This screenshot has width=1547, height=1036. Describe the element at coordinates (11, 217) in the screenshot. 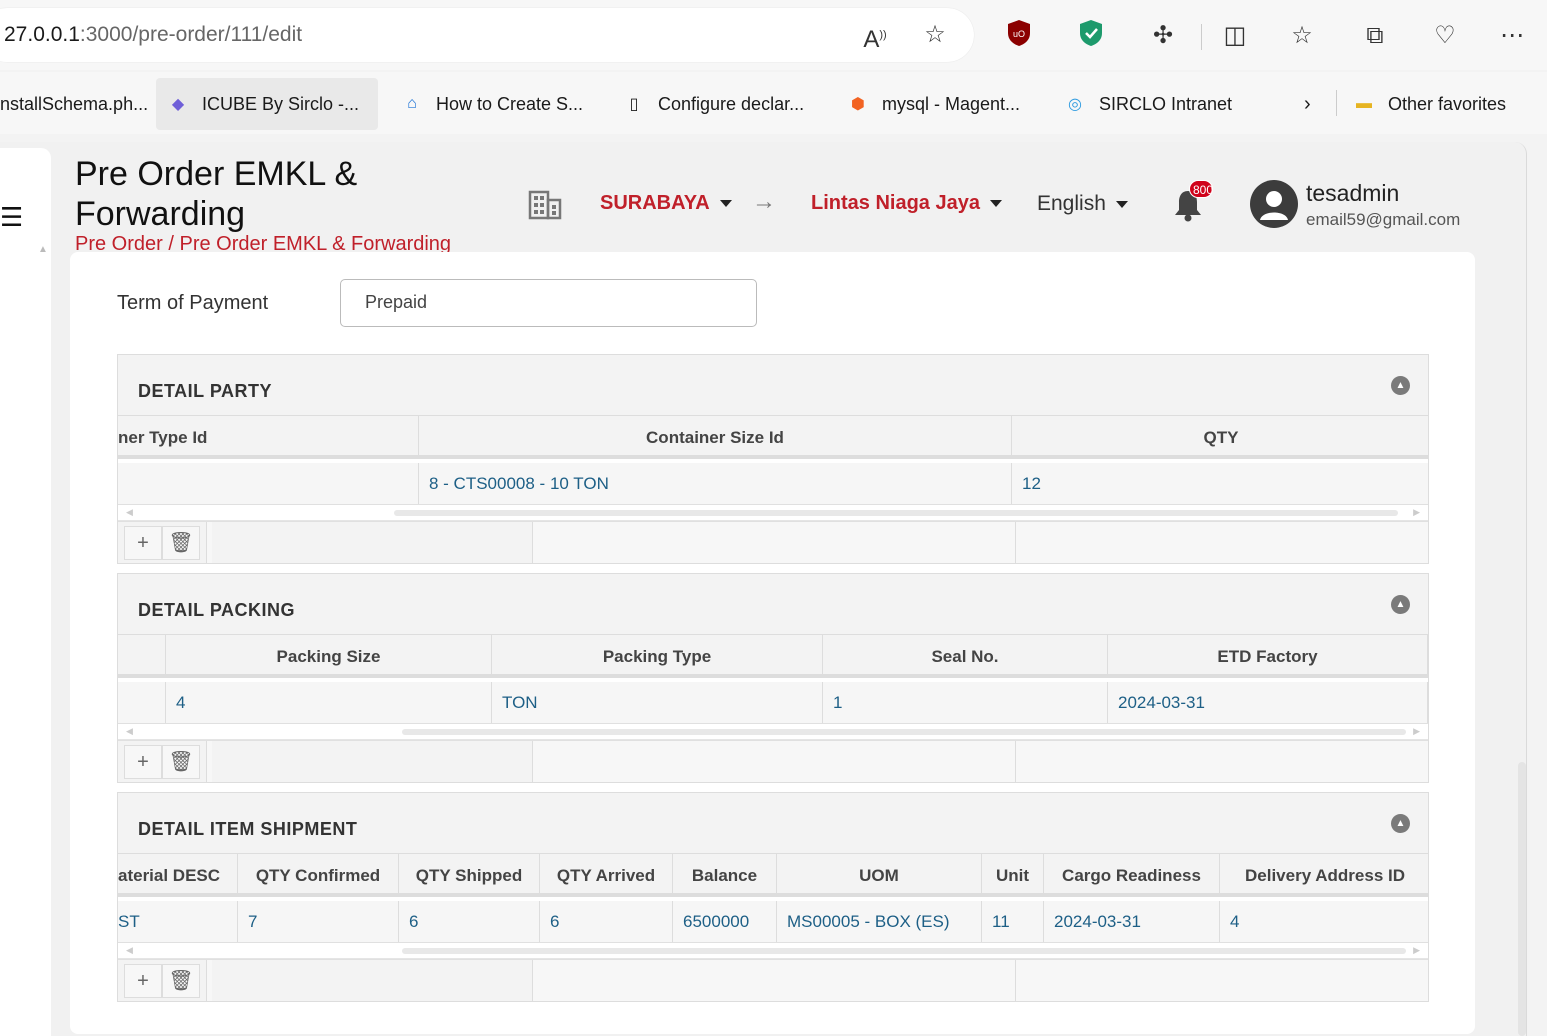

I see `hamburger-menu-icon: ☰` at that location.